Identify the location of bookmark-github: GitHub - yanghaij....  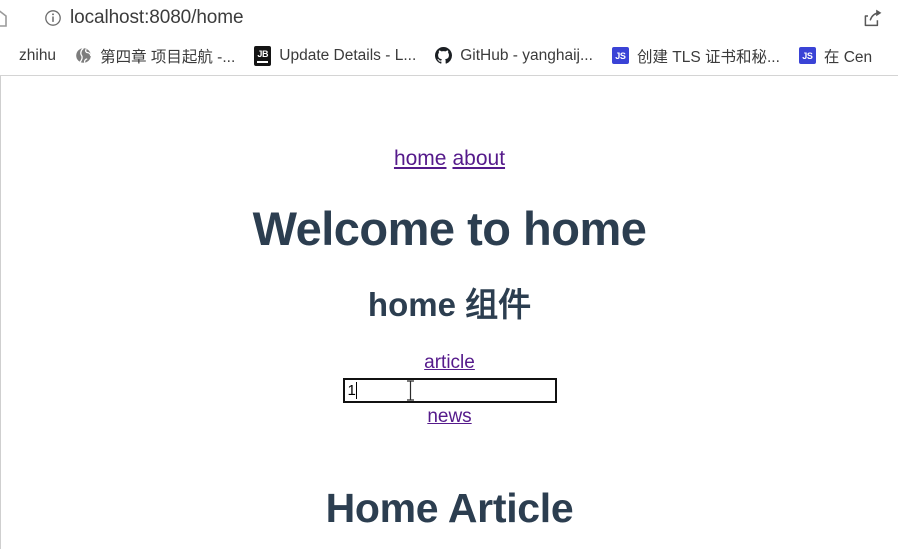
(514, 56).